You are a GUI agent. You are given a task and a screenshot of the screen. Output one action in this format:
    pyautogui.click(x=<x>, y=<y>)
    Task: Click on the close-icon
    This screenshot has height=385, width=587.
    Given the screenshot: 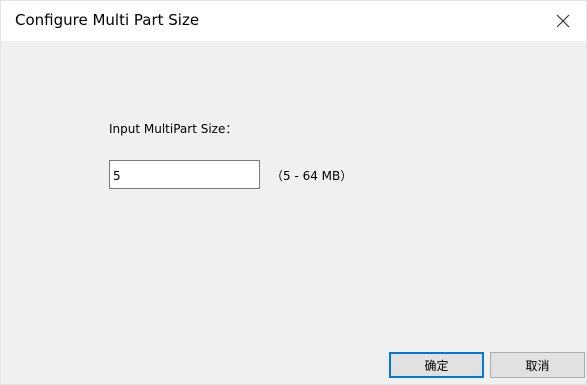 What is the action you would take?
    pyautogui.click(x=563, y=21)
    